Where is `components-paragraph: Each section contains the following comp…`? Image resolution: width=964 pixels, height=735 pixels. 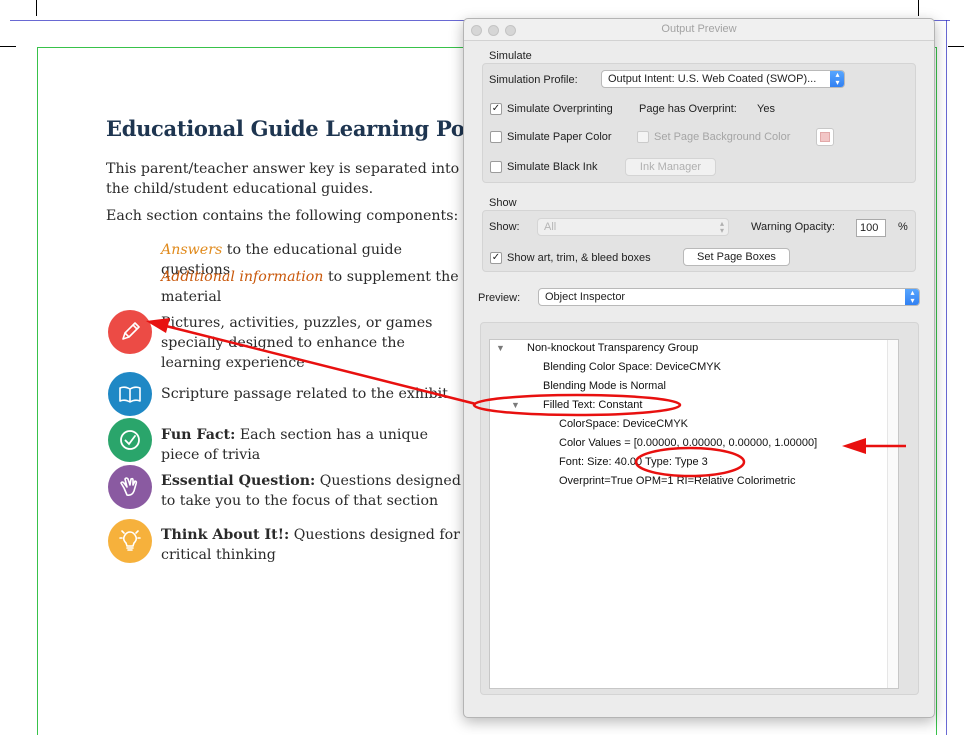
components-paragraph: Each section contains the following comp… is located at coordinates (282, 216).